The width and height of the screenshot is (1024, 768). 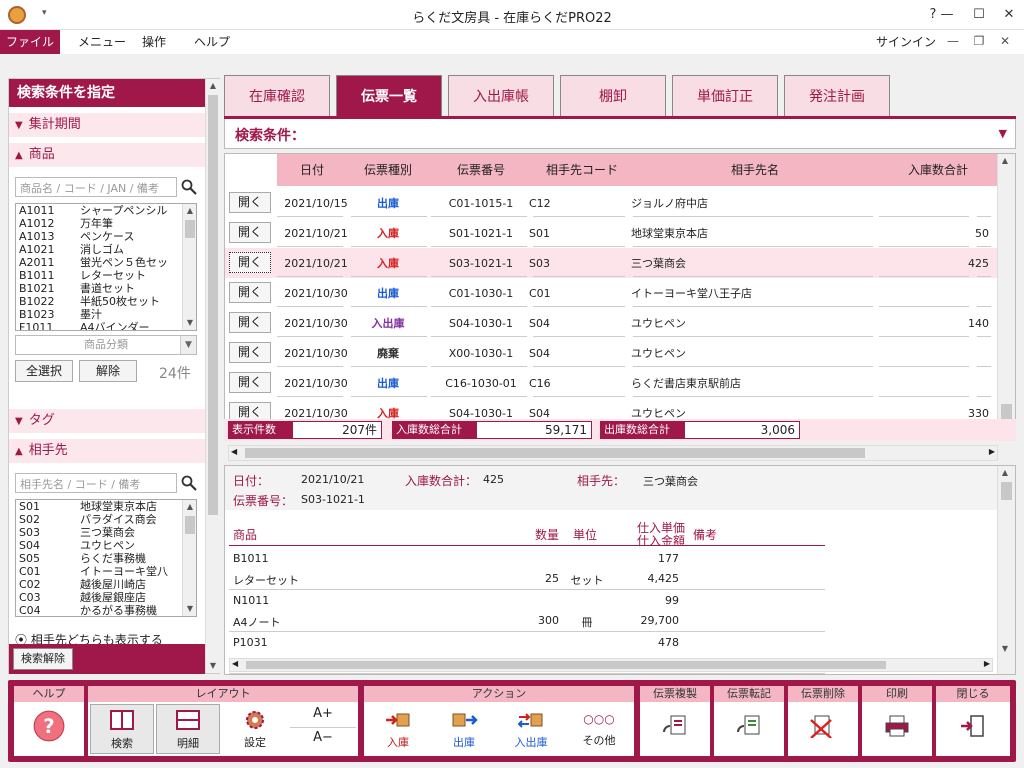 I want to click on menu-help: ヘルプ, so click(x=212, y=42).